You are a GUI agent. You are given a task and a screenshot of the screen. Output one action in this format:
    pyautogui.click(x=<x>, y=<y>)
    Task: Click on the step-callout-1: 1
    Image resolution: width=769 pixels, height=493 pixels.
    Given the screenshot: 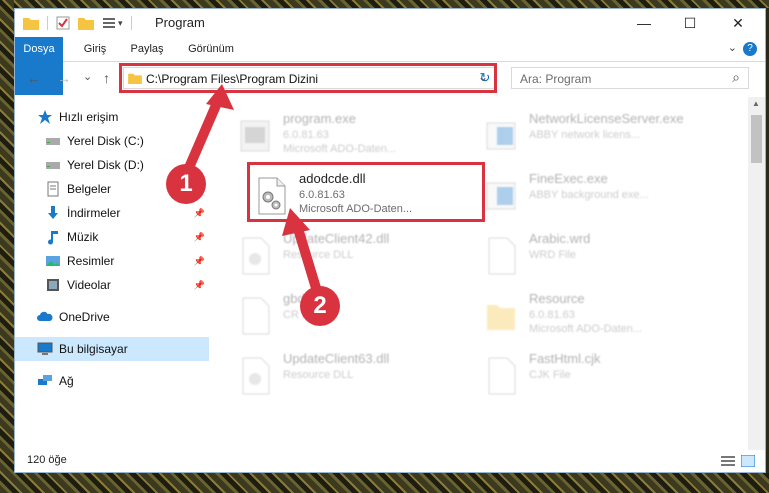 What is the action you would take?
    pyautogui.click(x=186, y=184)
    